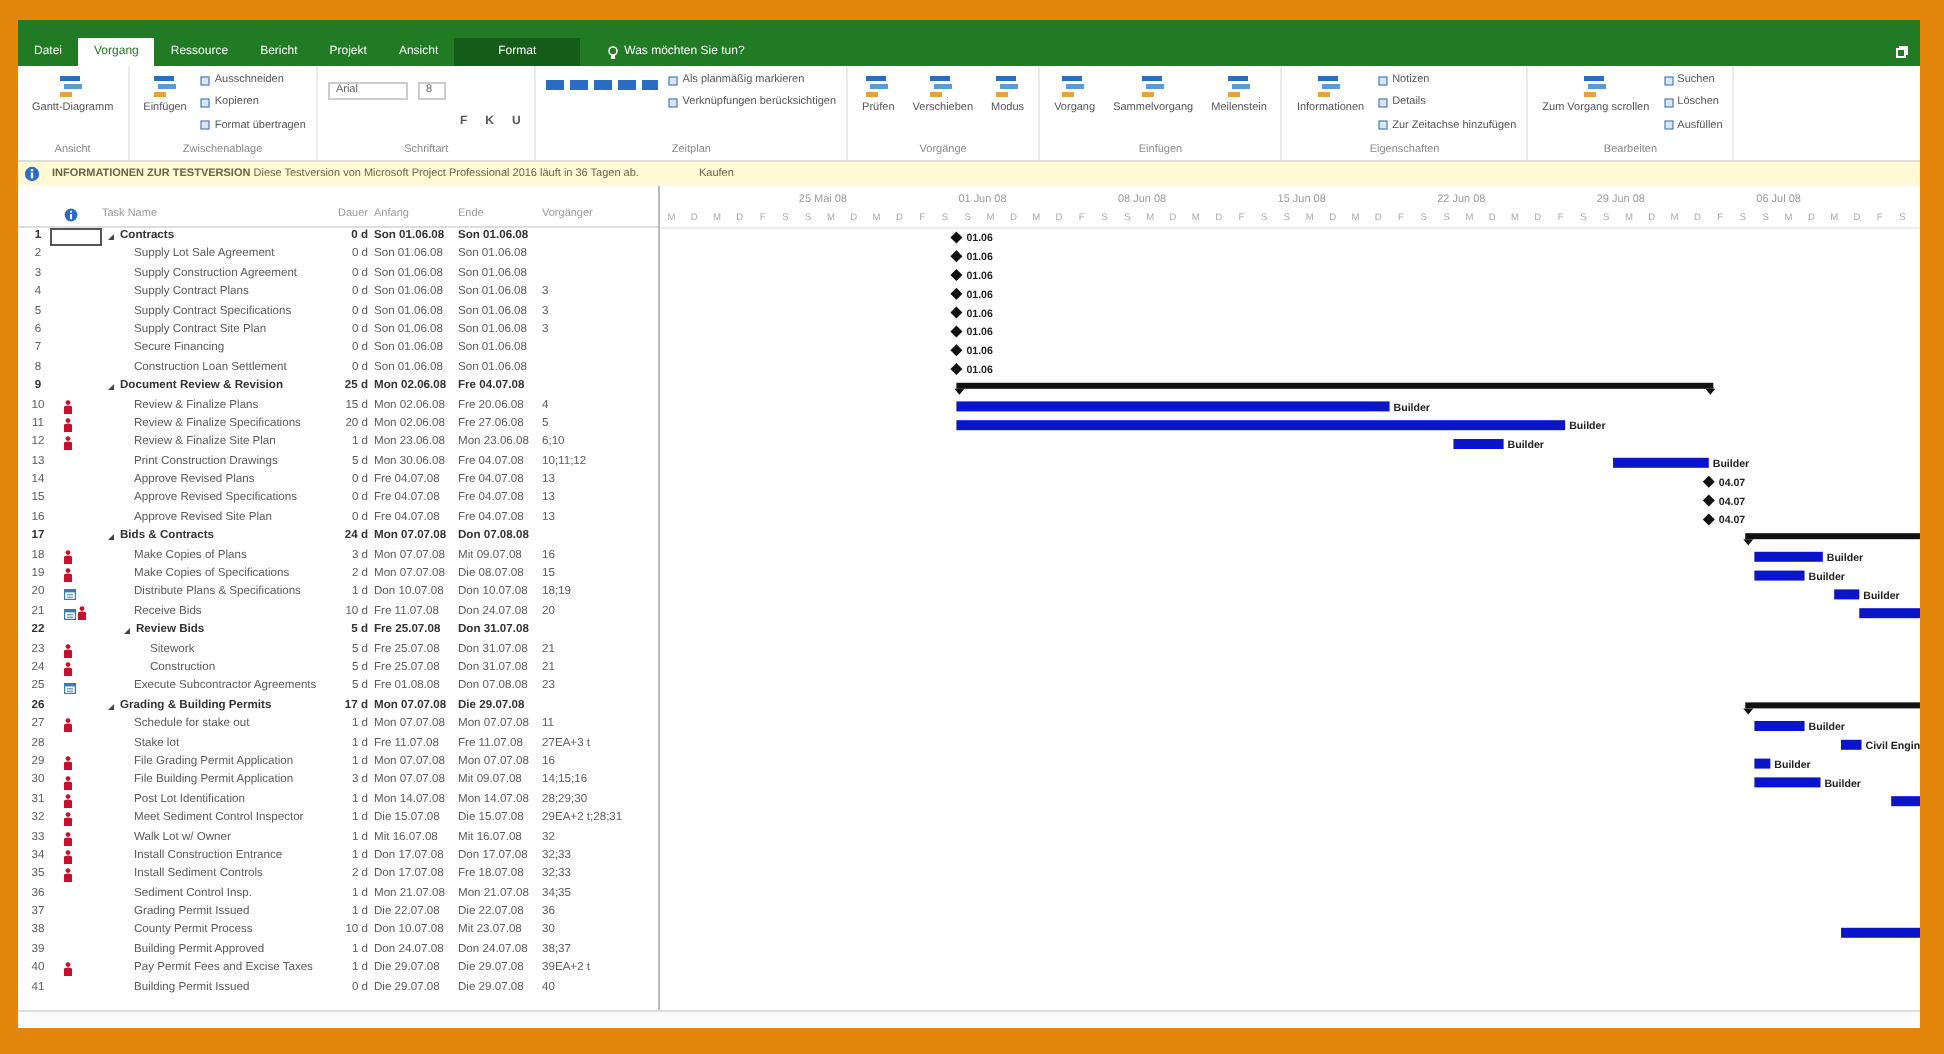 The height and width of the screenshot is (1054, 1944). I want to click on progress-buttons-icon, so click(602, 86).